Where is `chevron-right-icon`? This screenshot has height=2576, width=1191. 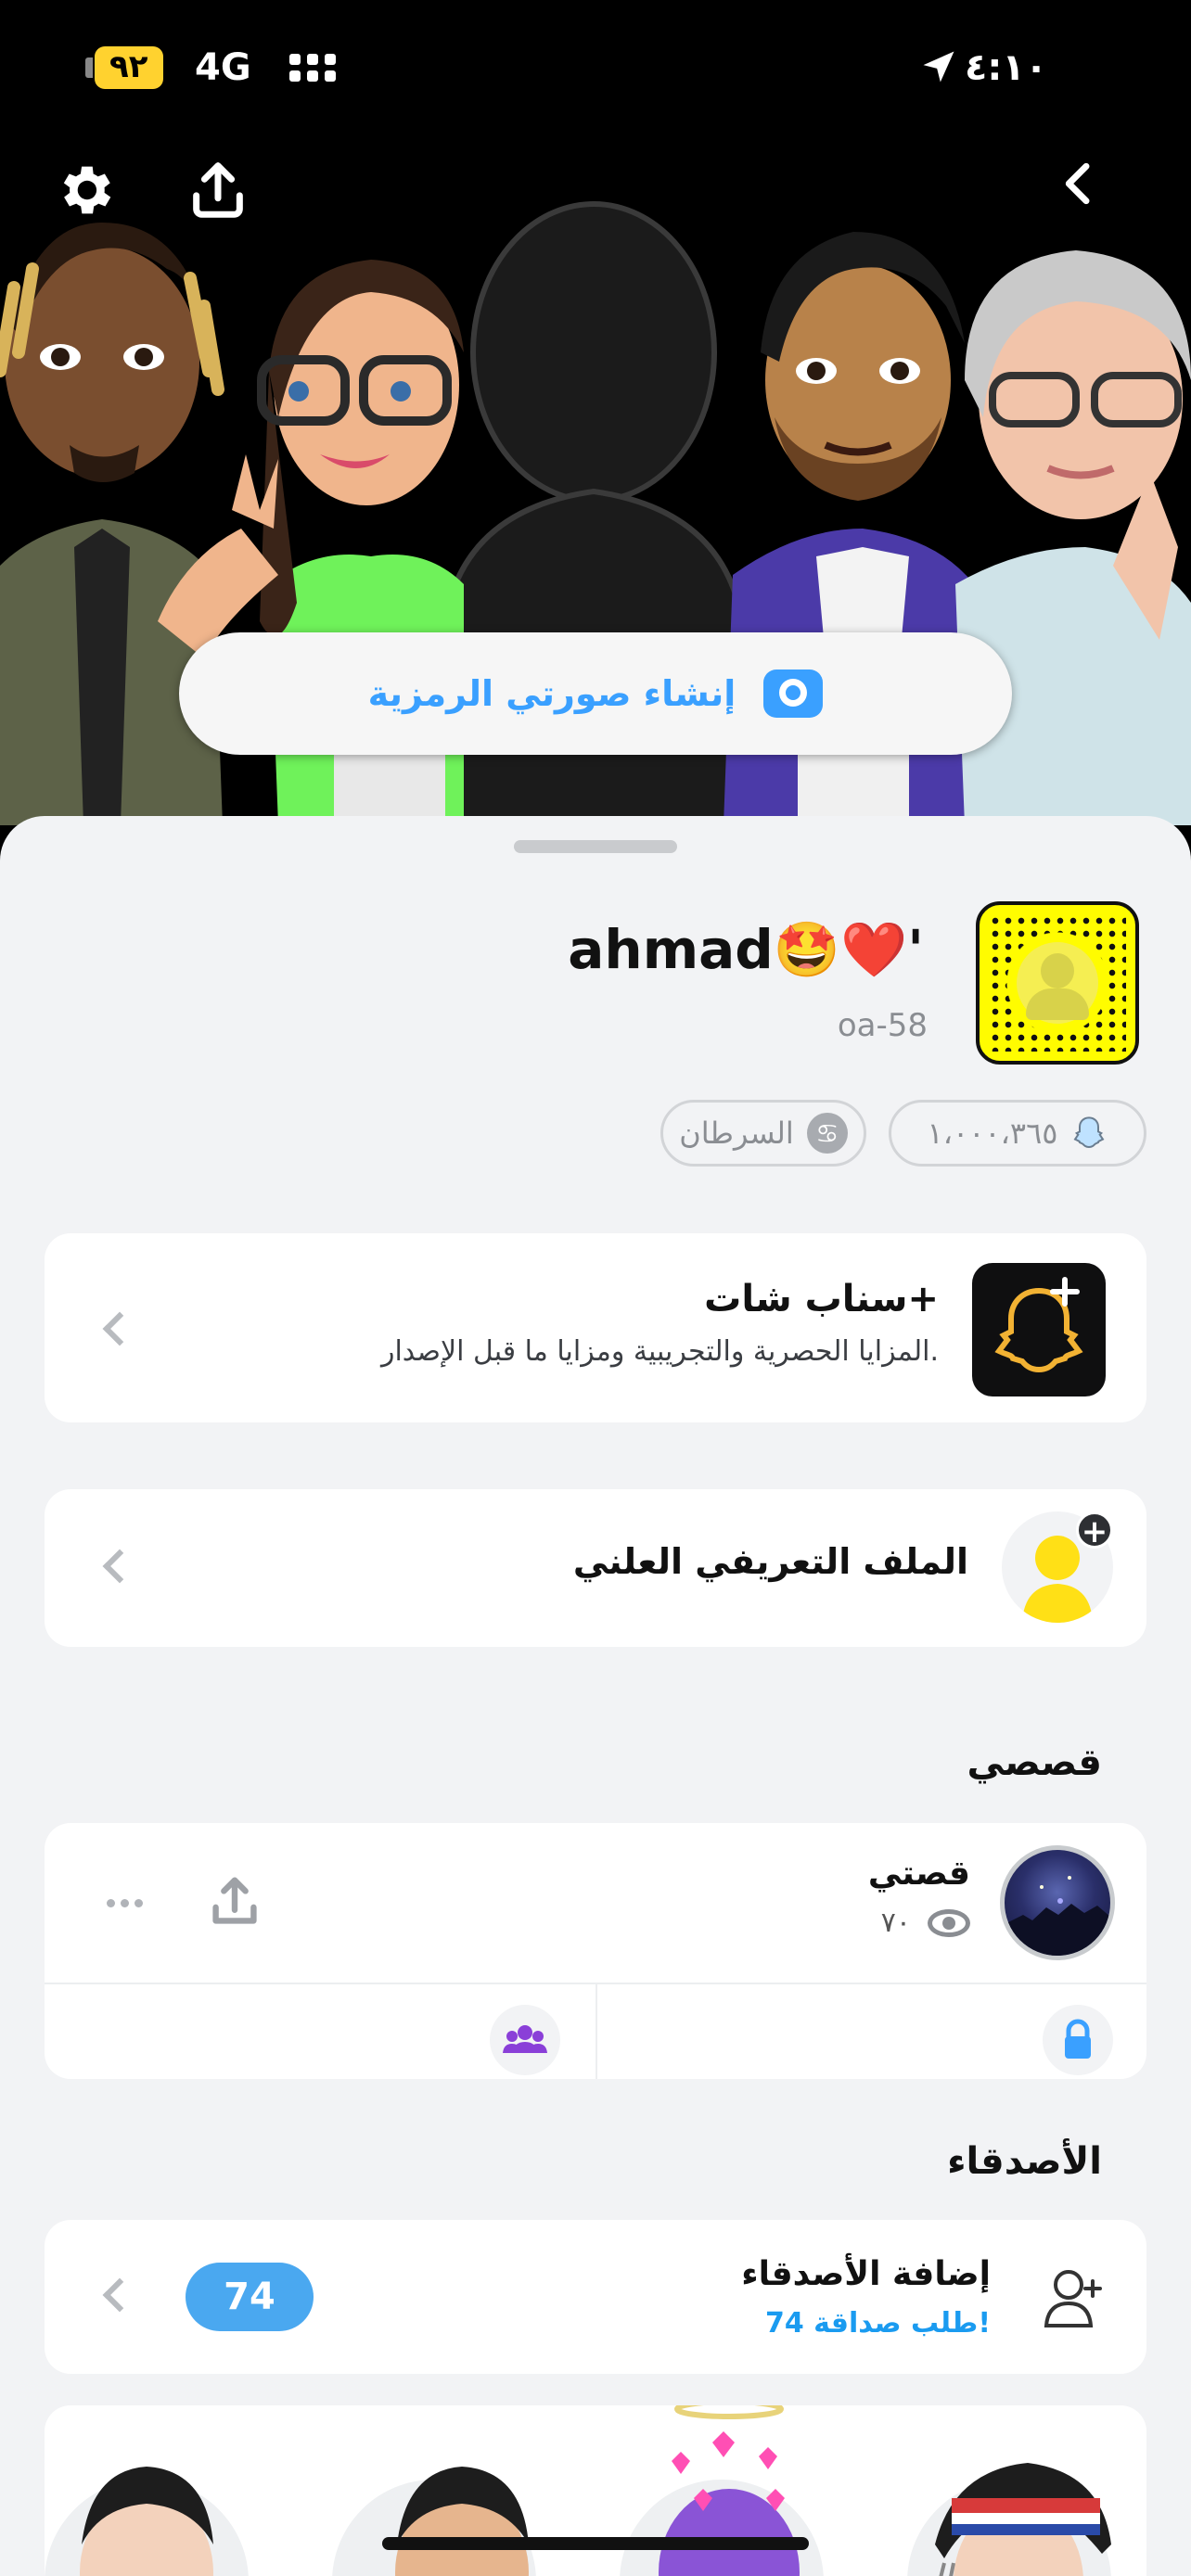
chevron-right-icon is located at coordinates (1077, 183).